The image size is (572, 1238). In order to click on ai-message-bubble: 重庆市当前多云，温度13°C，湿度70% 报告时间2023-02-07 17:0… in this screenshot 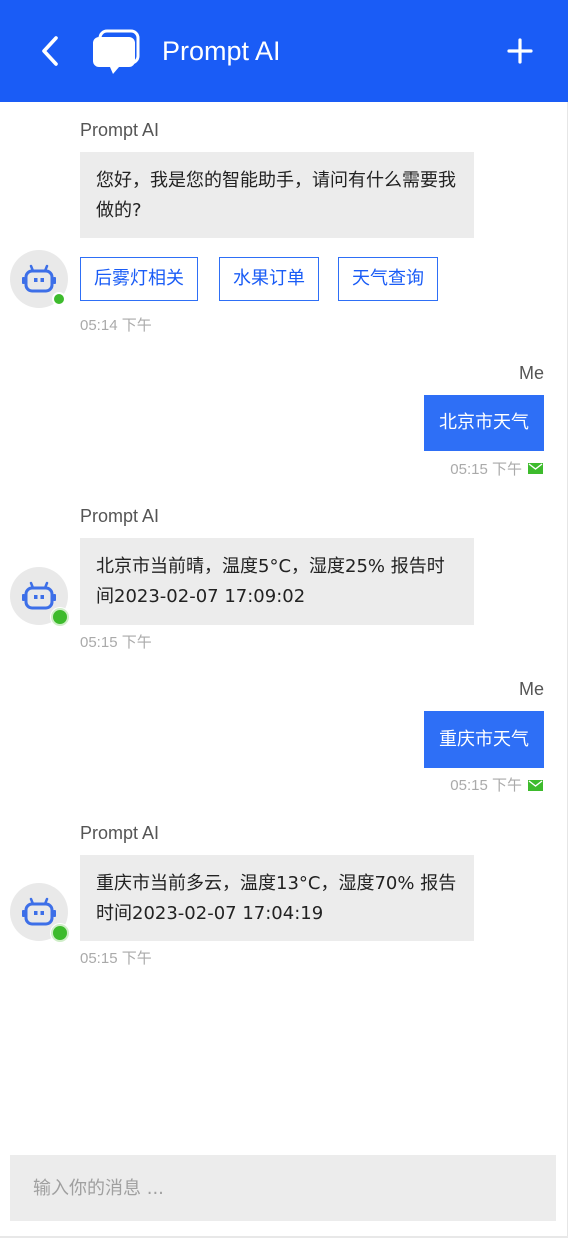, I will do `click(277, 898)`.